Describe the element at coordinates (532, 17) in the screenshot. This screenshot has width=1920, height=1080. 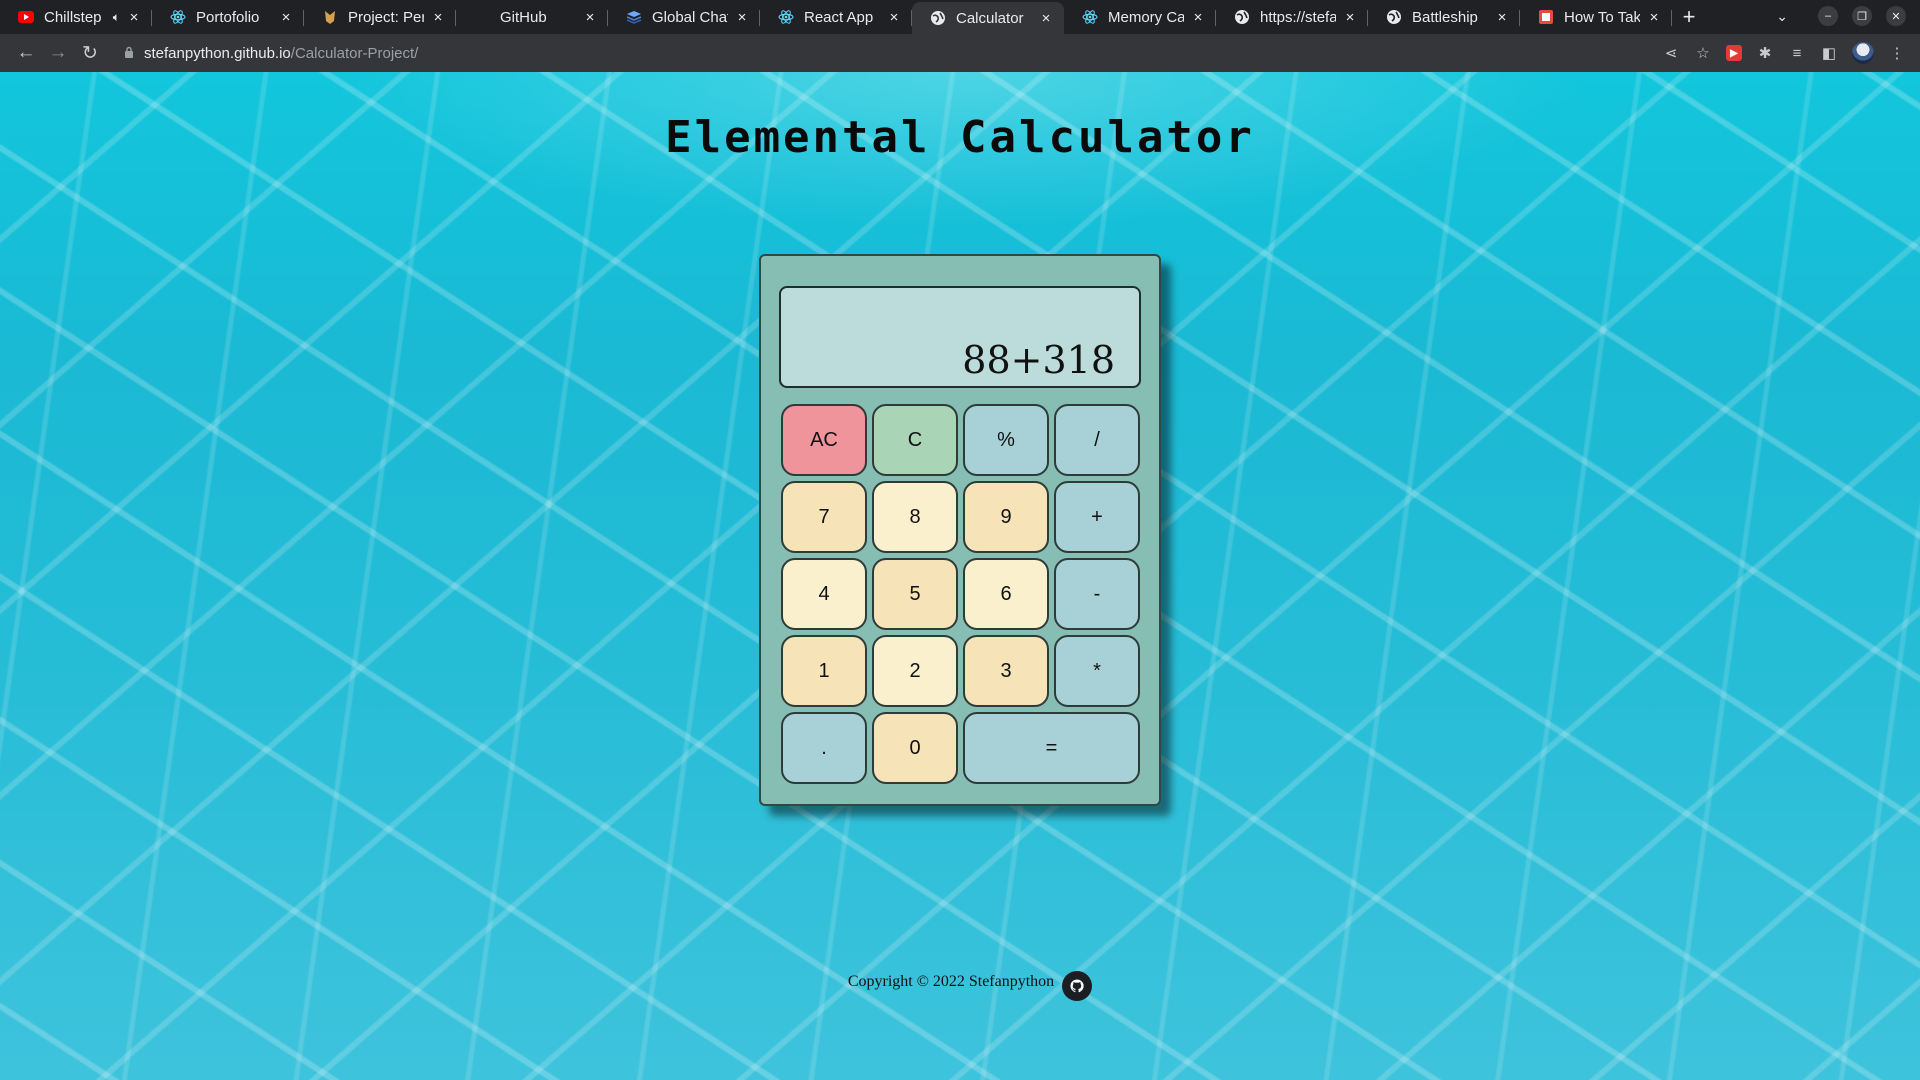
I see `tab-github: GitHub ×` at that location.